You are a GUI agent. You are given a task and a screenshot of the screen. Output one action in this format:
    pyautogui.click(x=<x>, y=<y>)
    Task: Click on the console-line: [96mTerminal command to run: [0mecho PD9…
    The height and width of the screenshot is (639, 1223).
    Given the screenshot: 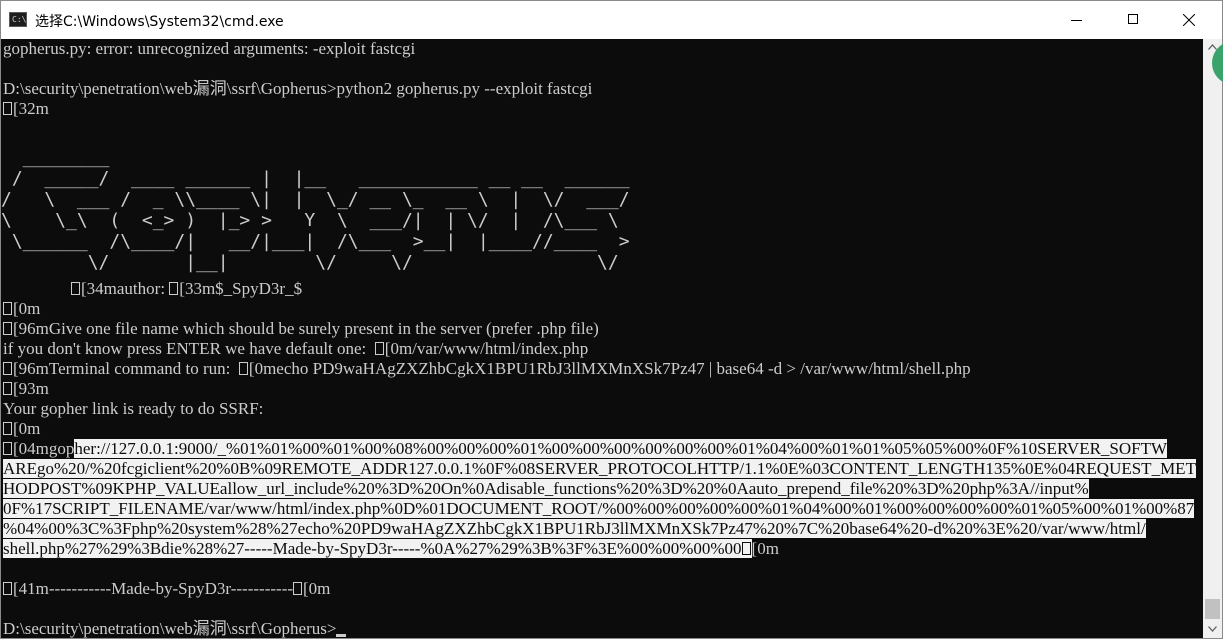 What is the action you would take?
    pyautogui.click(x=487, y=369)
    